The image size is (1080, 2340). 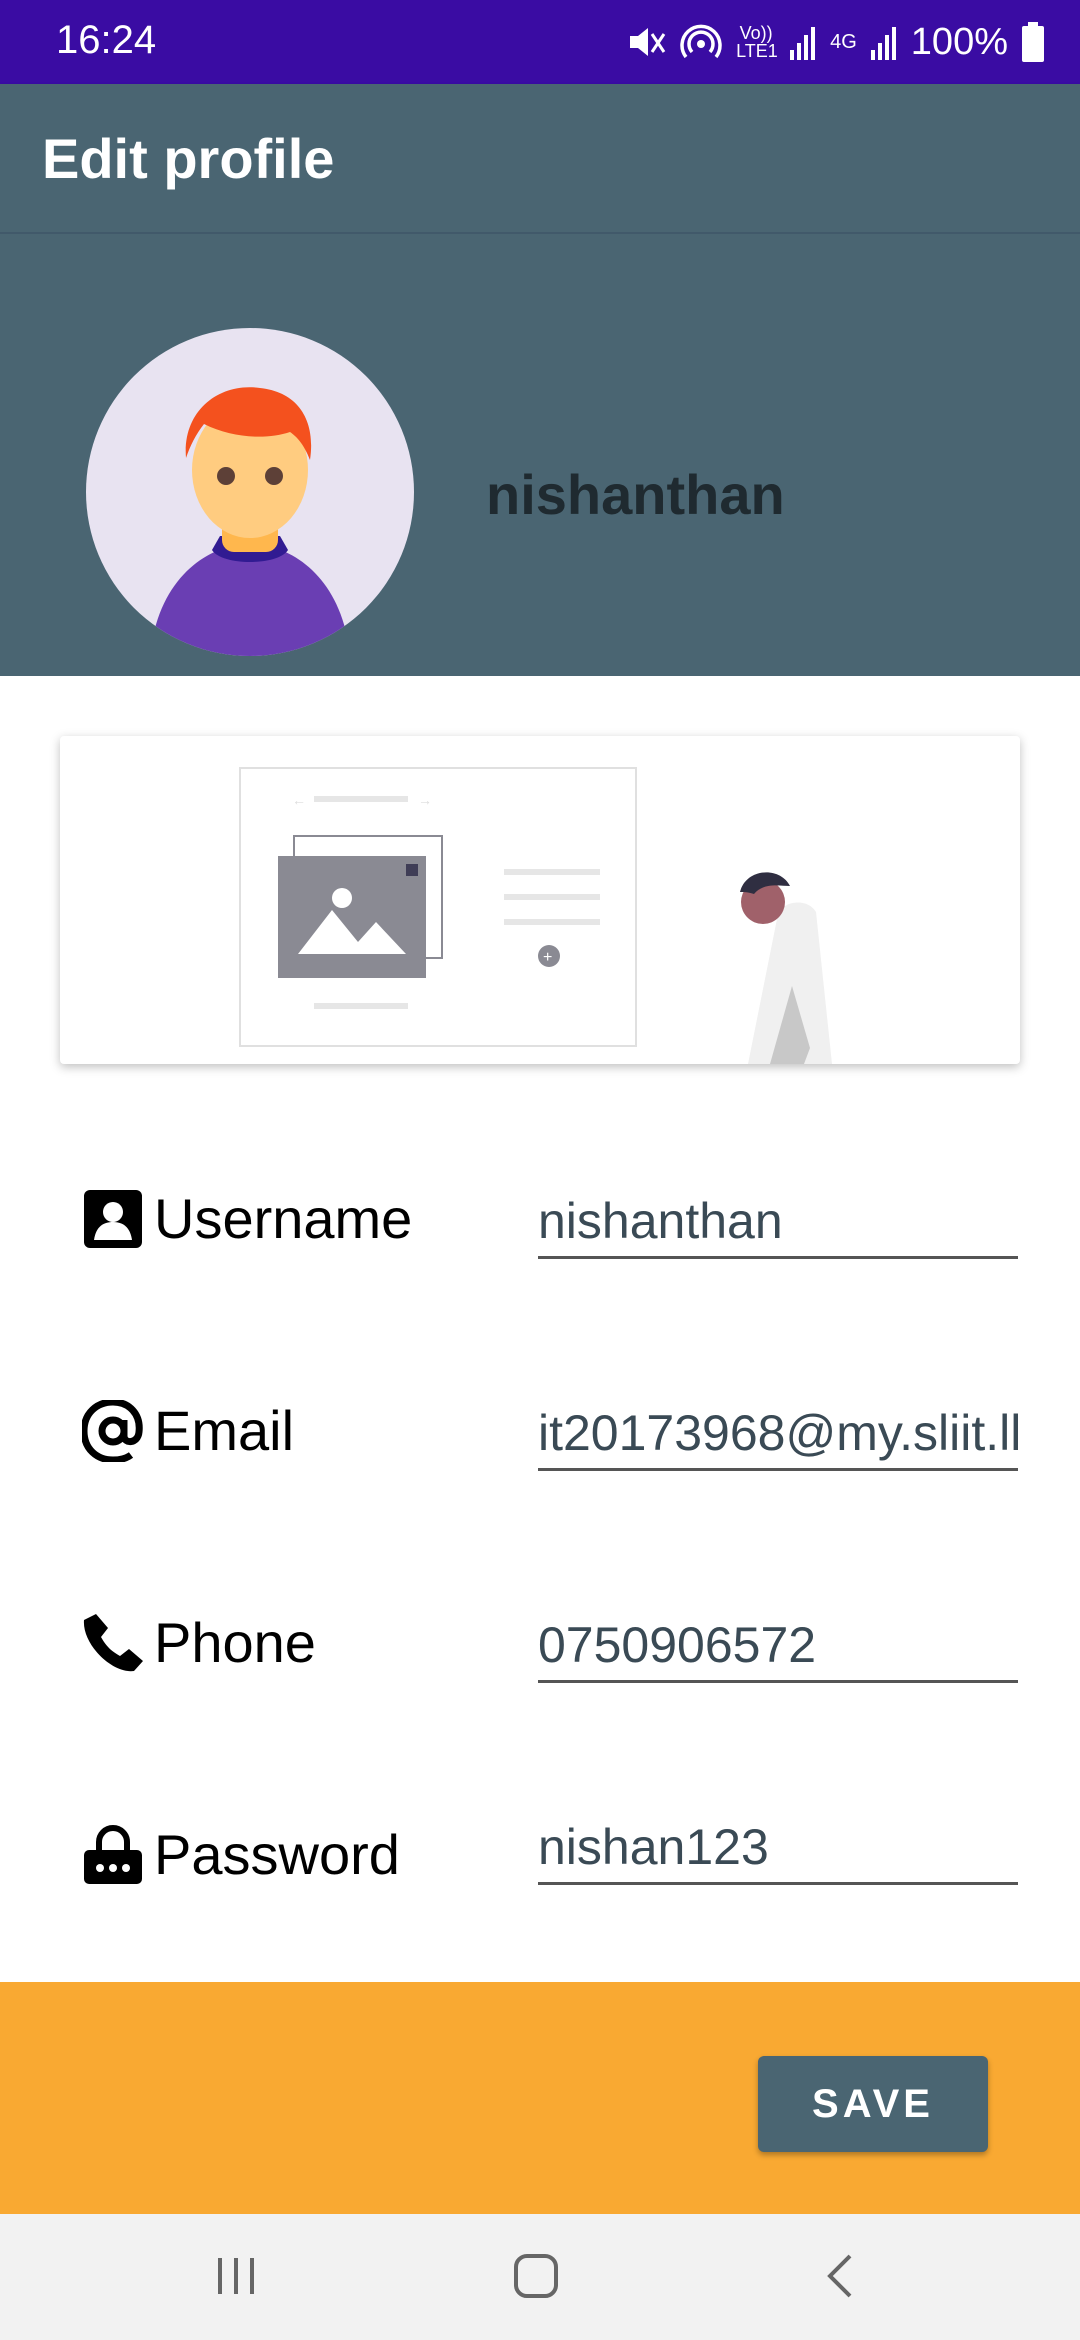 I want to click on email-row: Email, so click(x=540, y=1430).